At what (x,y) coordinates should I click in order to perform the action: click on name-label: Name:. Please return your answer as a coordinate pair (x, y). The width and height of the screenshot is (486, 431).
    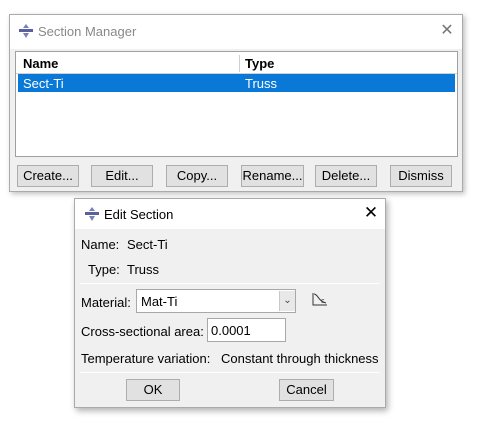
    Looking at the image, I should click on (100, 244).